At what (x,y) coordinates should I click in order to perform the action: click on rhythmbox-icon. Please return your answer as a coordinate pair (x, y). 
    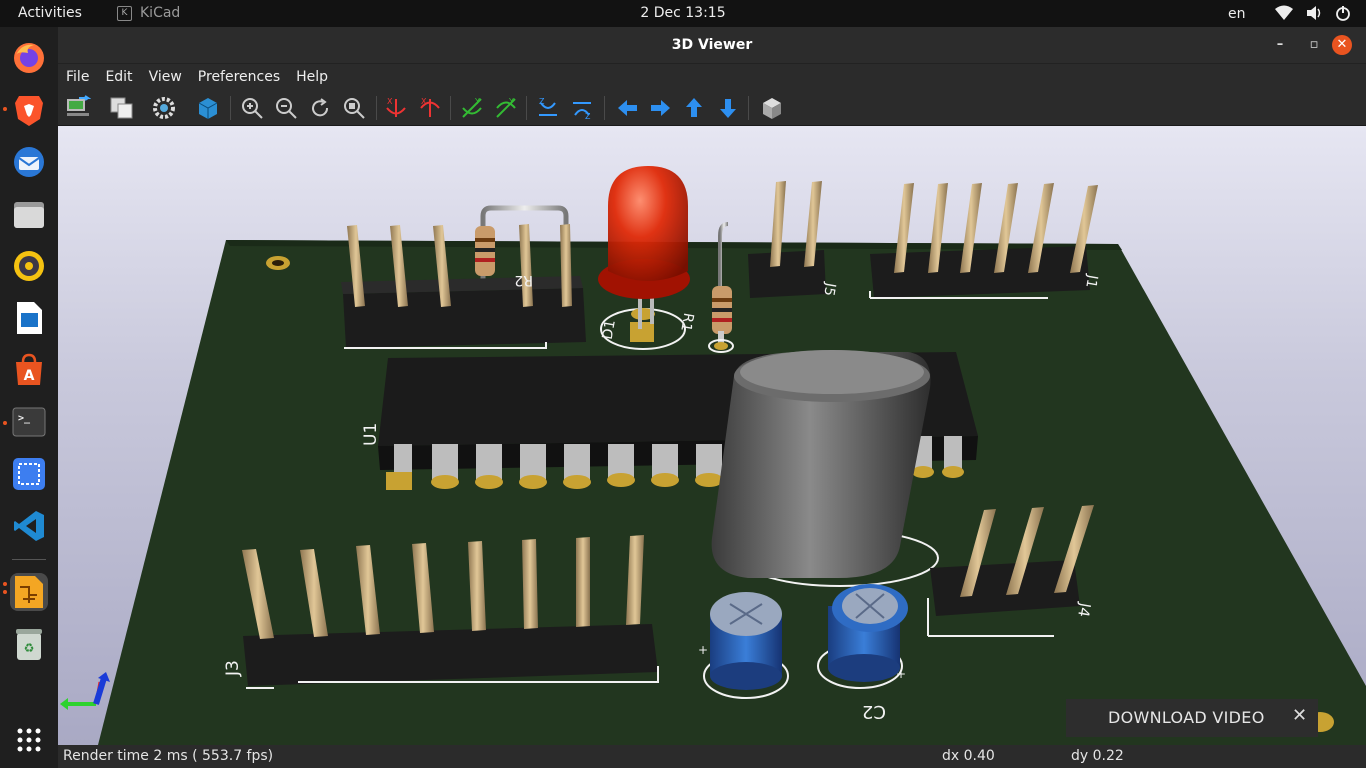
    Looking at the image, I should click on (29, 266).